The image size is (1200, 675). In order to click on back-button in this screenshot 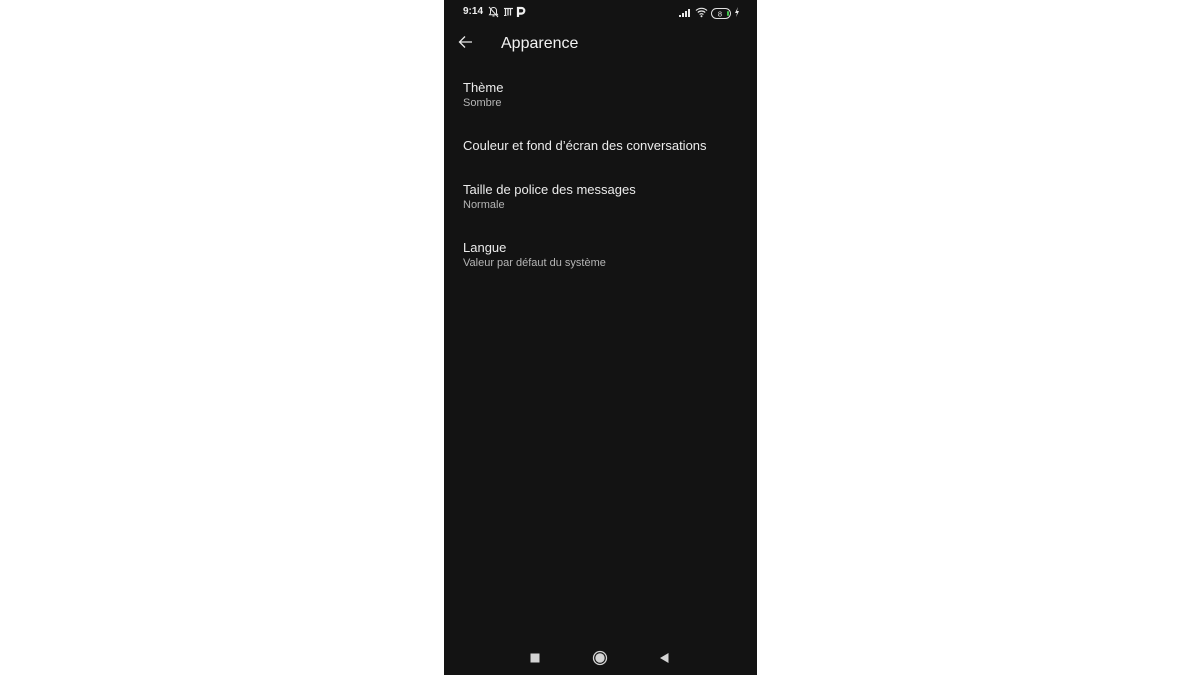, I will do `click(466, 42)`.